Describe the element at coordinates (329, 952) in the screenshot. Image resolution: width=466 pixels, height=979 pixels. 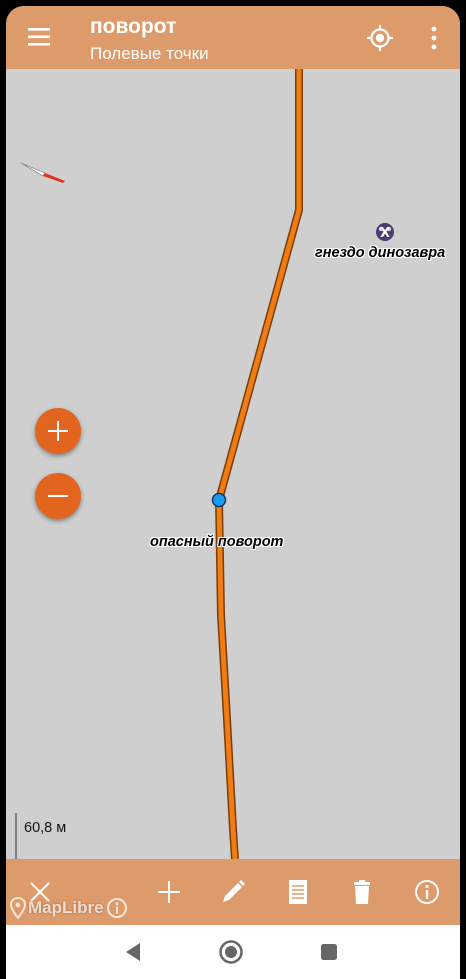
I see `recents-square-icon` at that location.